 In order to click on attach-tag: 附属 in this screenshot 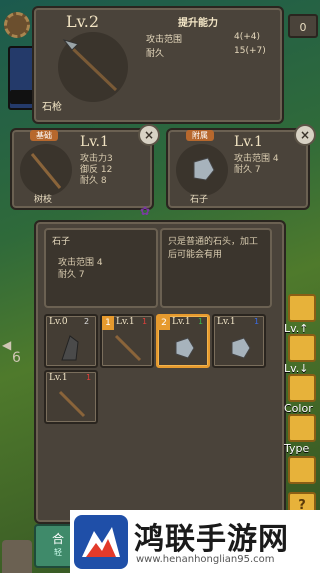, I will do `click(200, 135)`.